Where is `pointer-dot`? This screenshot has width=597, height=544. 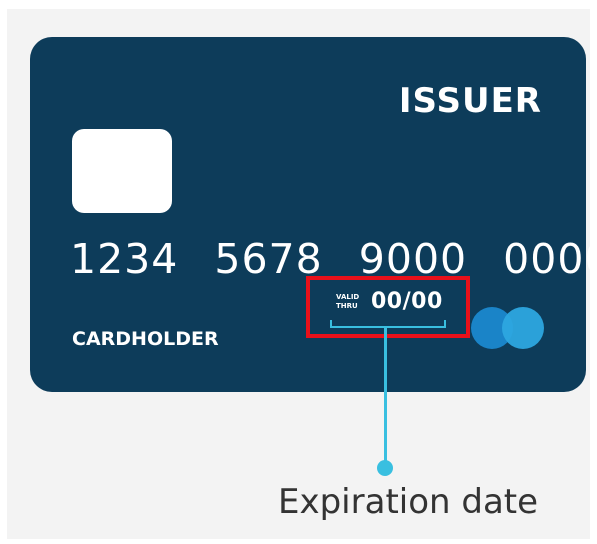 pointer-dot is located at coordinates (385, 468).